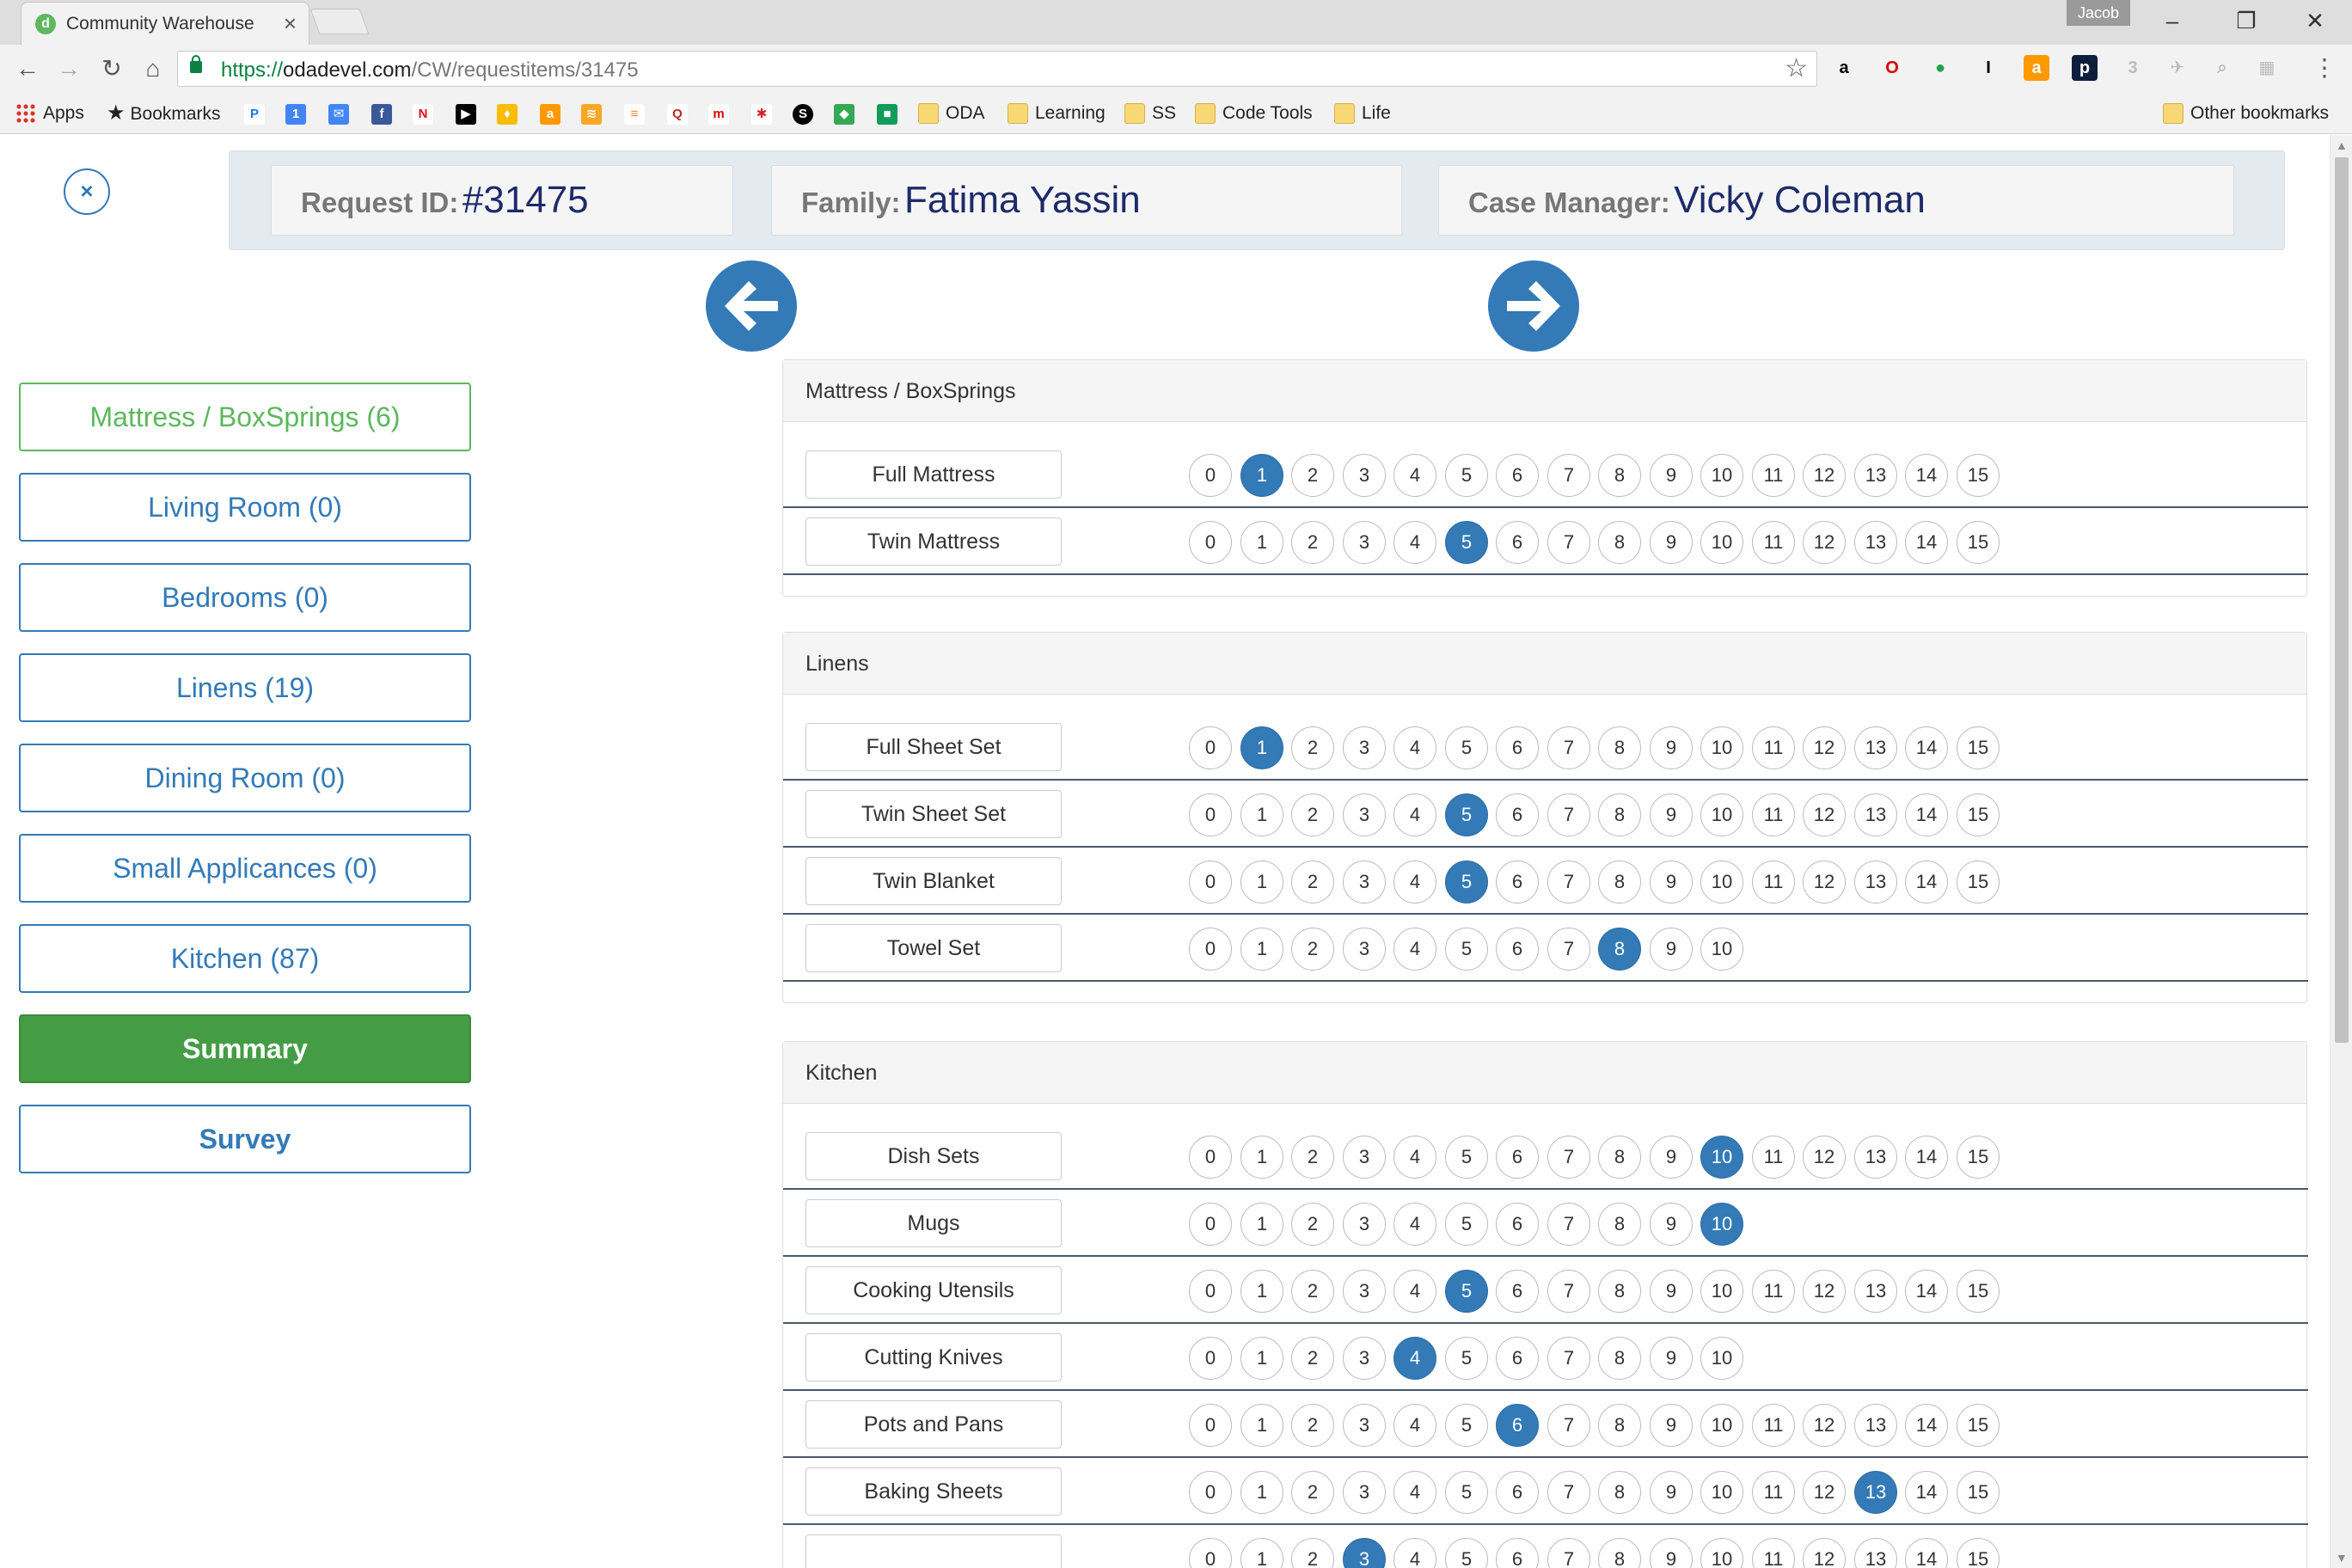  Describe the element at coordinates (1988, 68) in the screenshot. I see `instapaper-extension-icon: I` at that location.